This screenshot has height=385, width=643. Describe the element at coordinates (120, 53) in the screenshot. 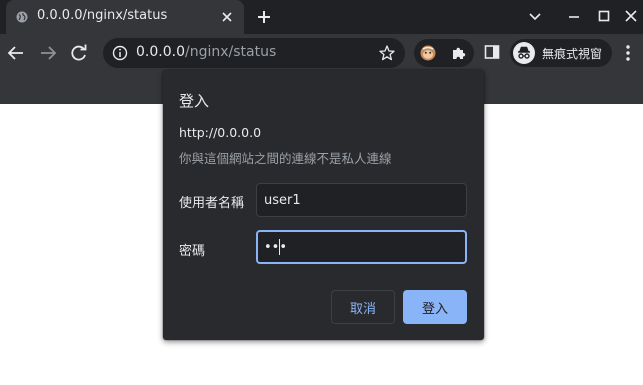

I see `info-icon` at that location.